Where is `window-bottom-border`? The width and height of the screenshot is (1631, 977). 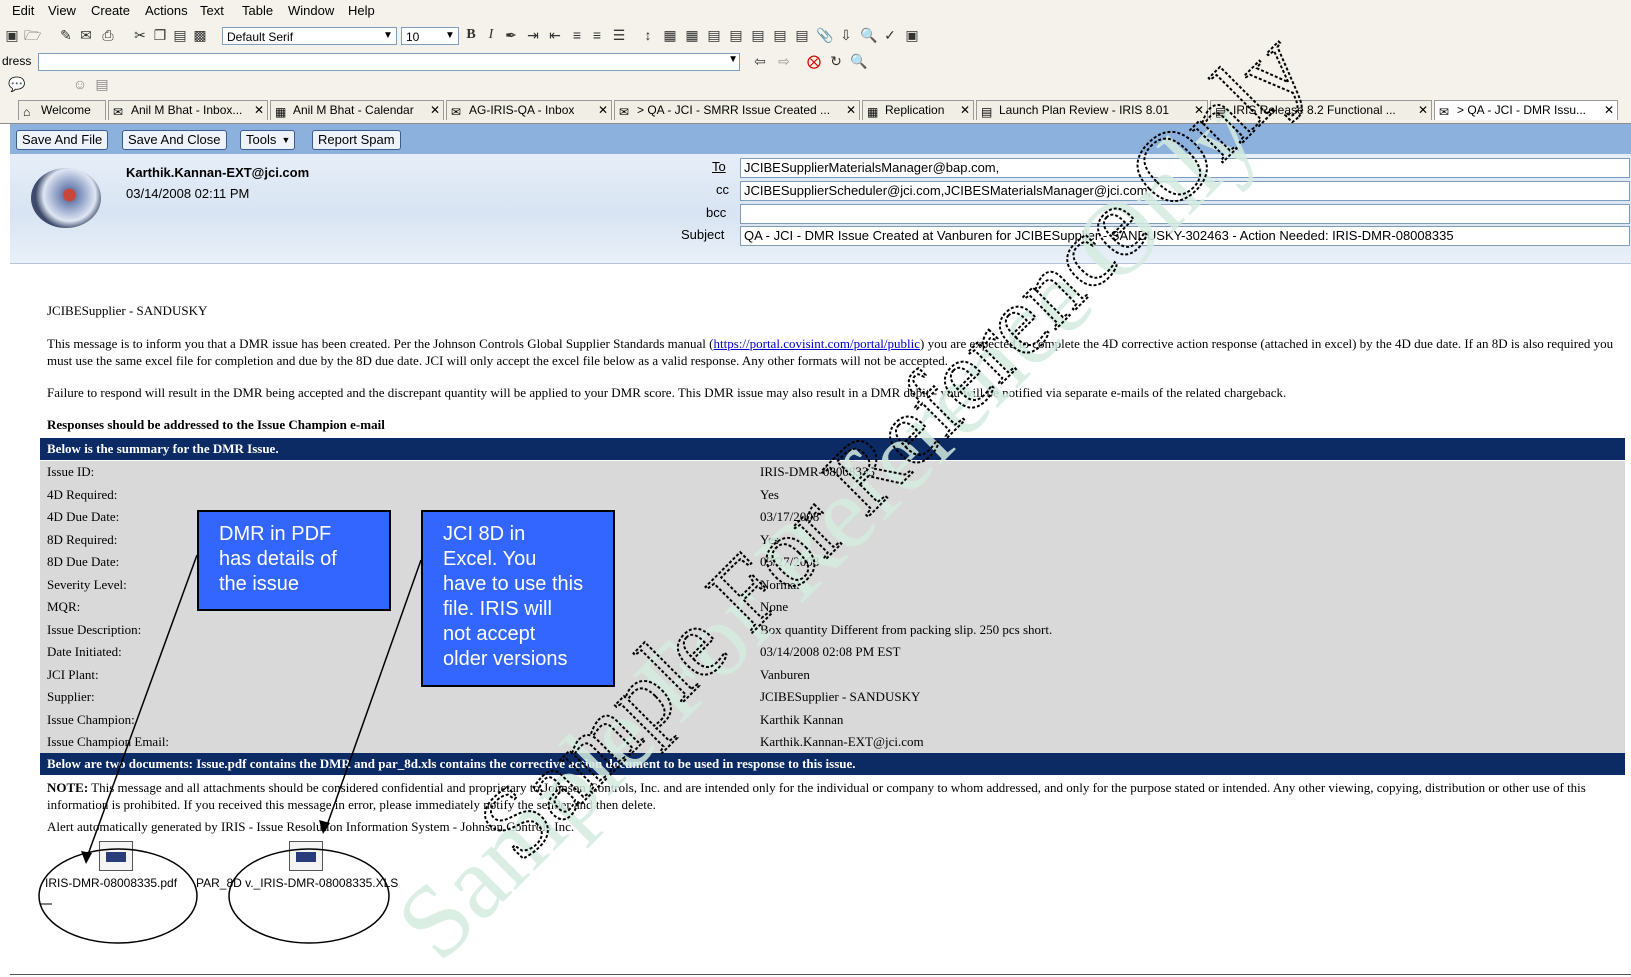 window-bottom-border is located at coordinates (820, 974).